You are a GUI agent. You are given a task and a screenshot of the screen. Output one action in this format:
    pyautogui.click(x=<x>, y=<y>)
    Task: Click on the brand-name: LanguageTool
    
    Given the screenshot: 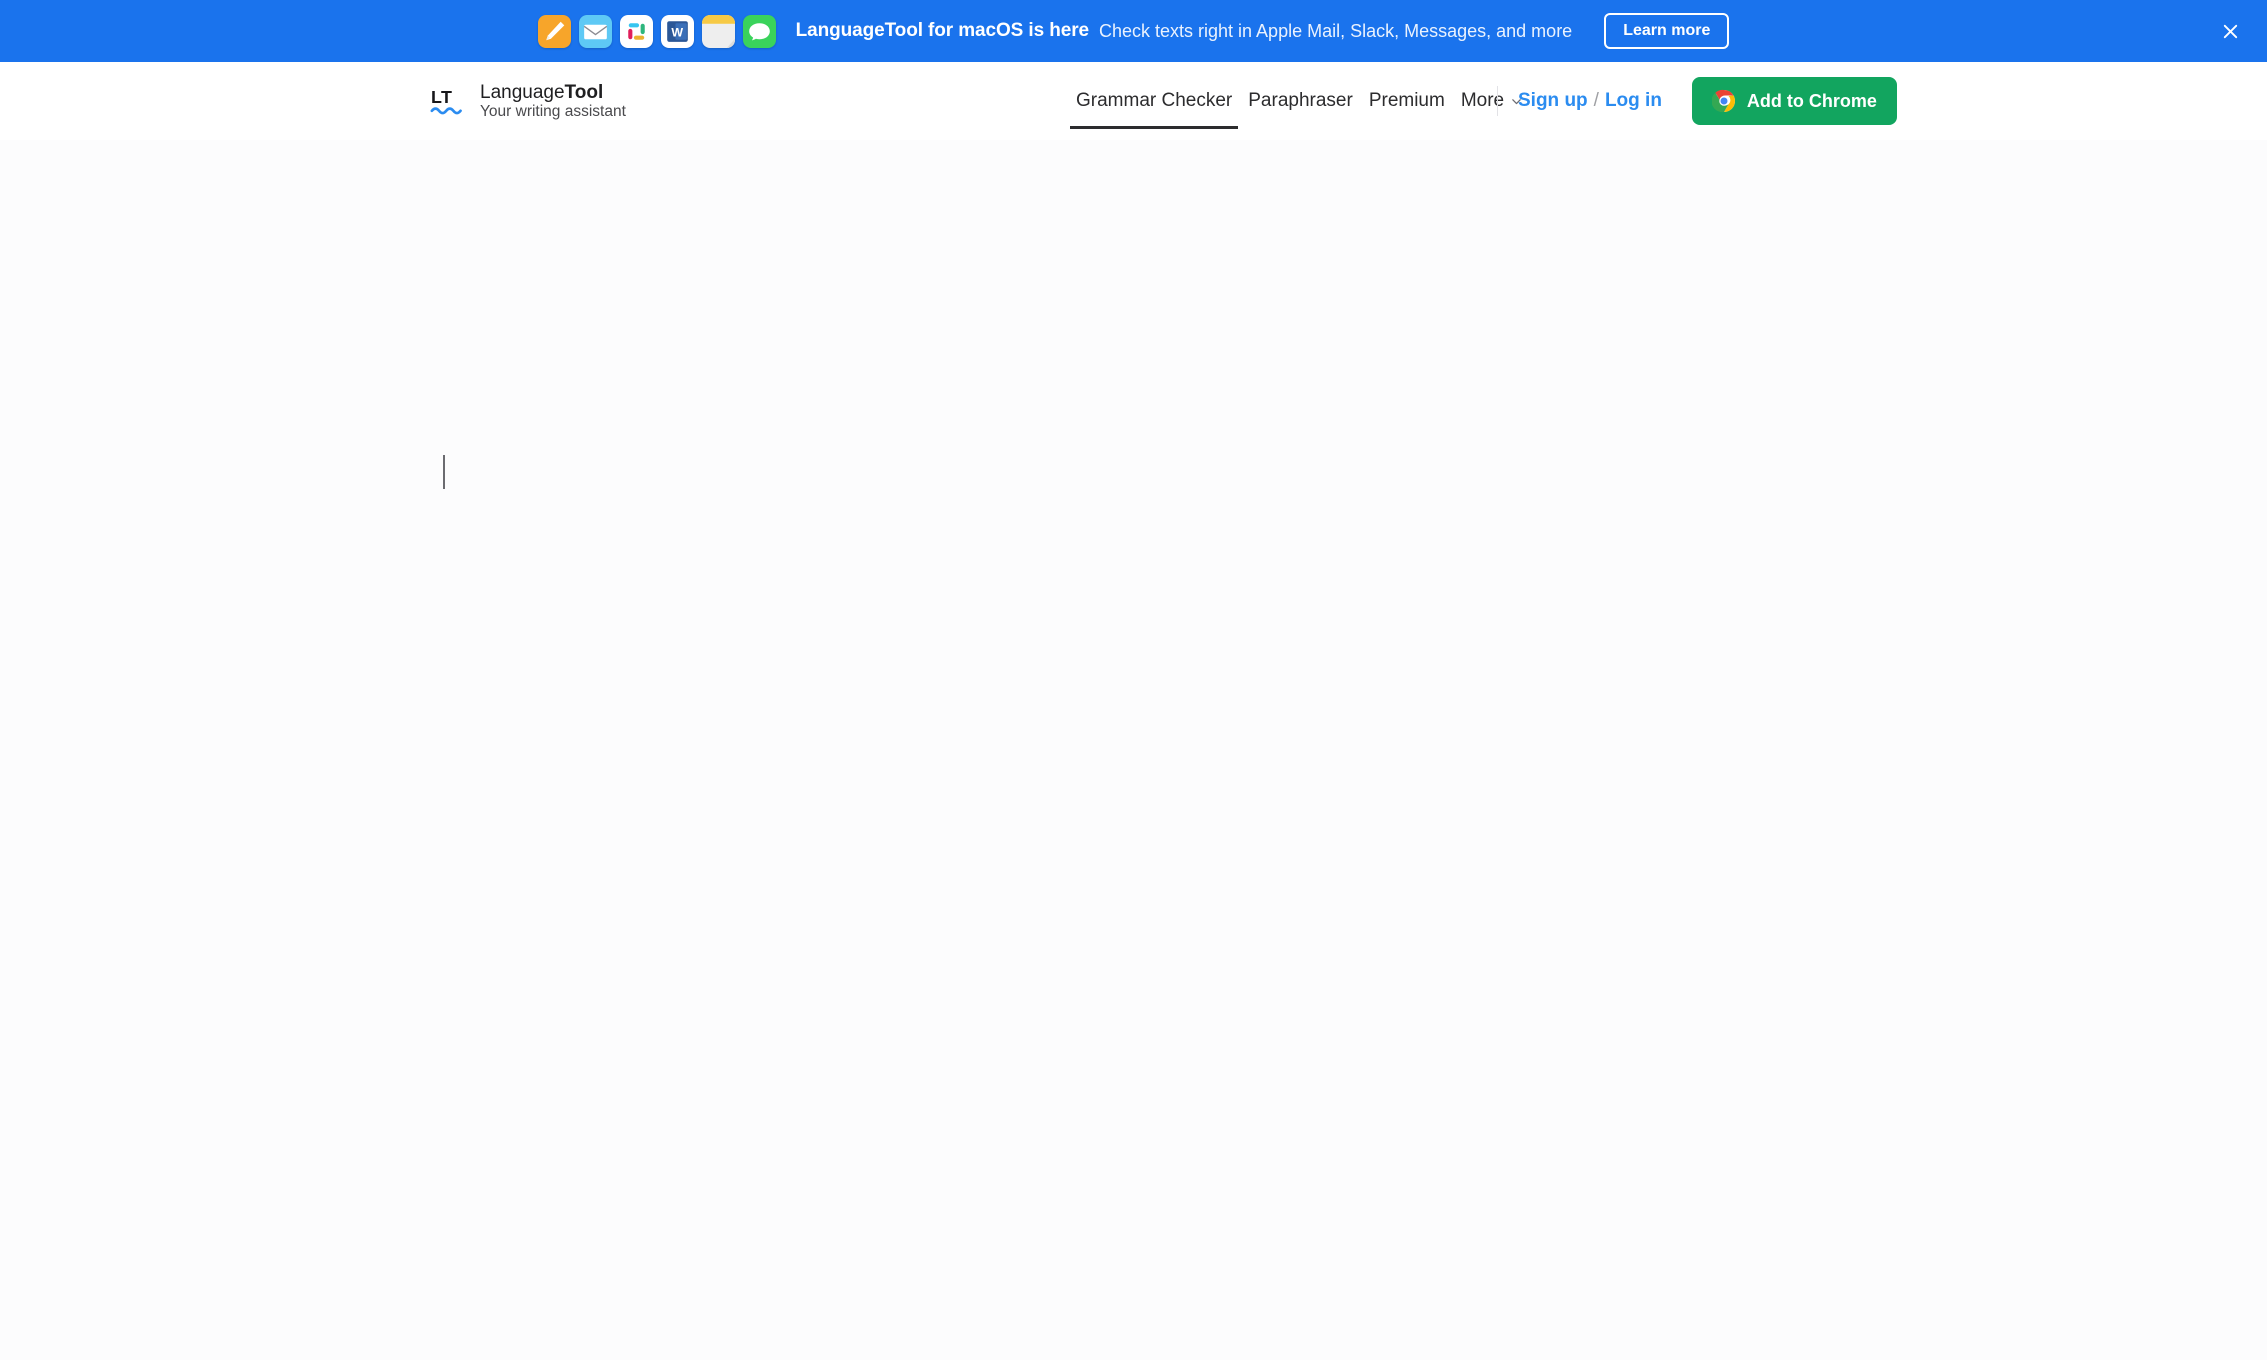 What is the action you would take?
    pyautogui.click(x=553, y=92)
    